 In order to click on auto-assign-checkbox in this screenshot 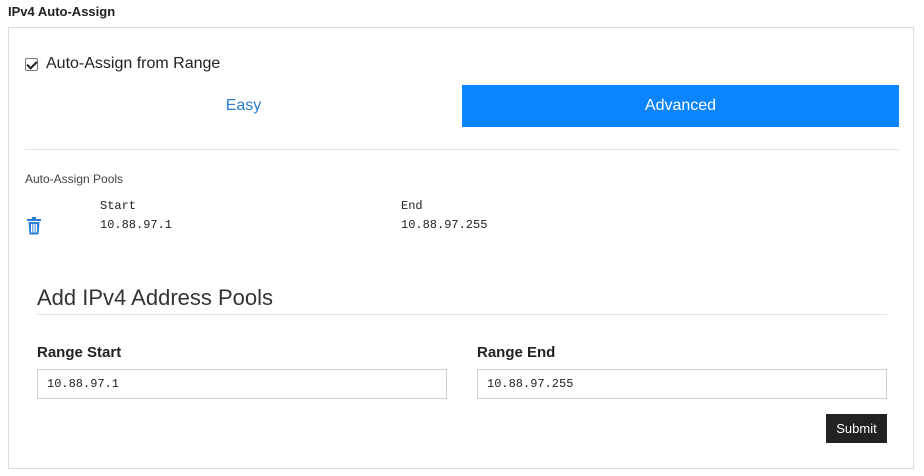, I will do `click(31, 64)`.